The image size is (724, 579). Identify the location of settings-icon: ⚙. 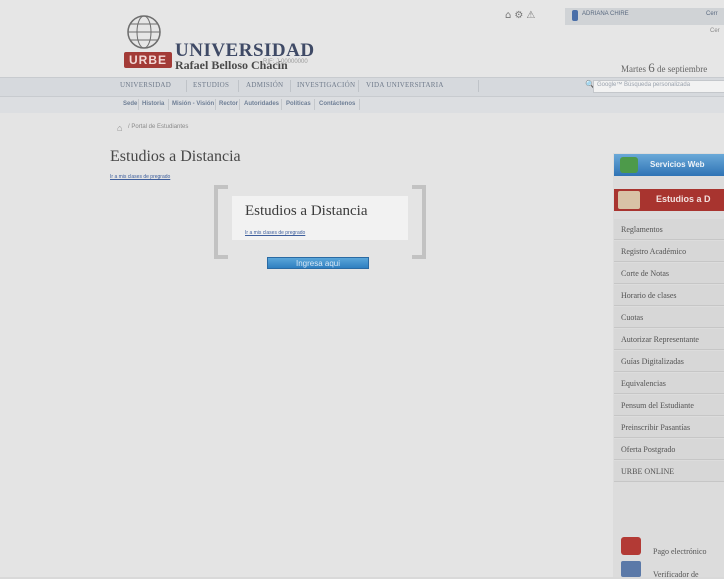
(520, 15).